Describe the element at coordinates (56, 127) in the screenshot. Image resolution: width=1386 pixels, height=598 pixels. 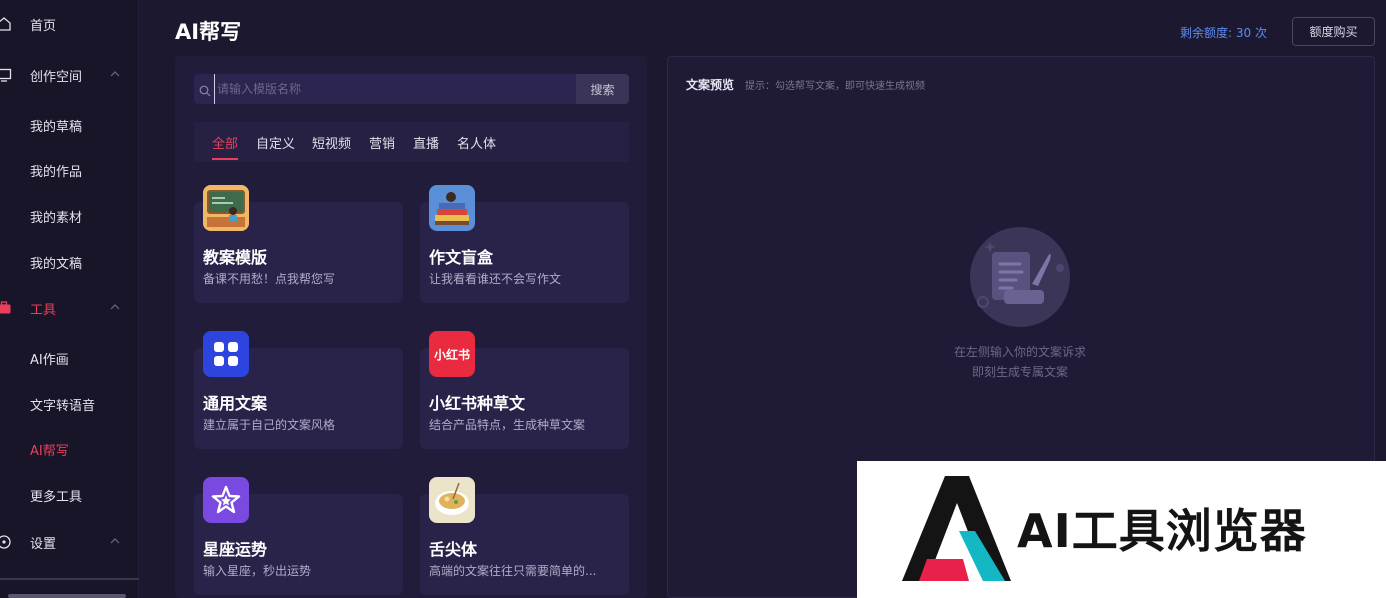
I see `nav-my-drafts-label: 我的草稿` at that location.